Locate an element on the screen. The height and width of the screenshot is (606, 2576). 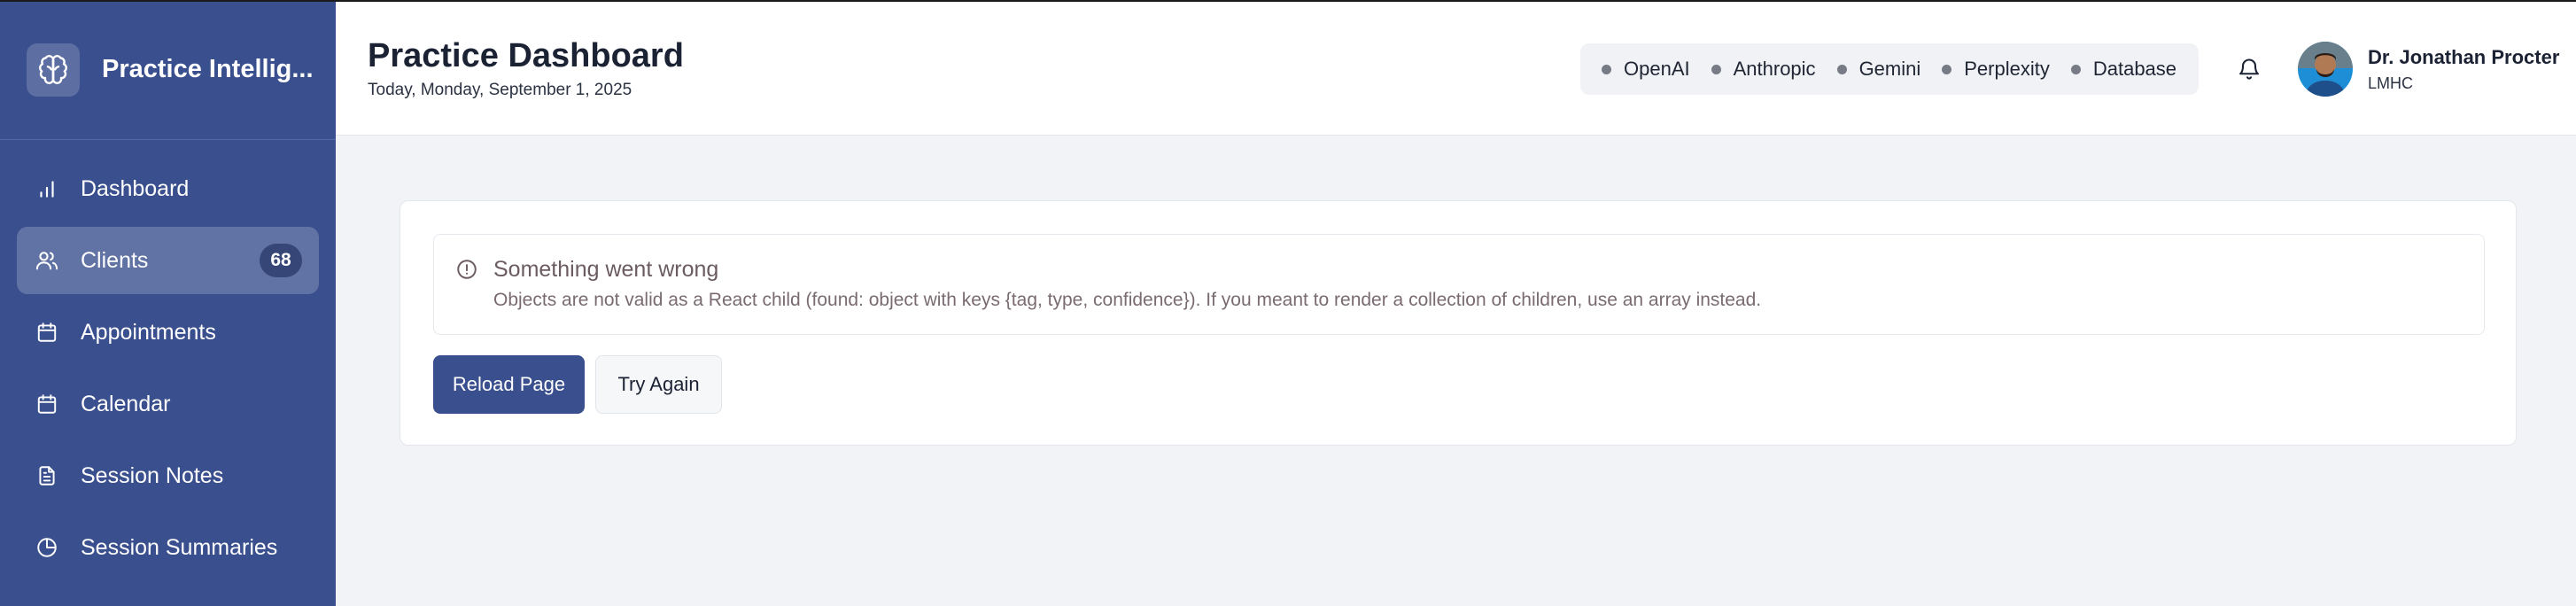
service-label: OpenAI is located at coordinates (1657, 69).